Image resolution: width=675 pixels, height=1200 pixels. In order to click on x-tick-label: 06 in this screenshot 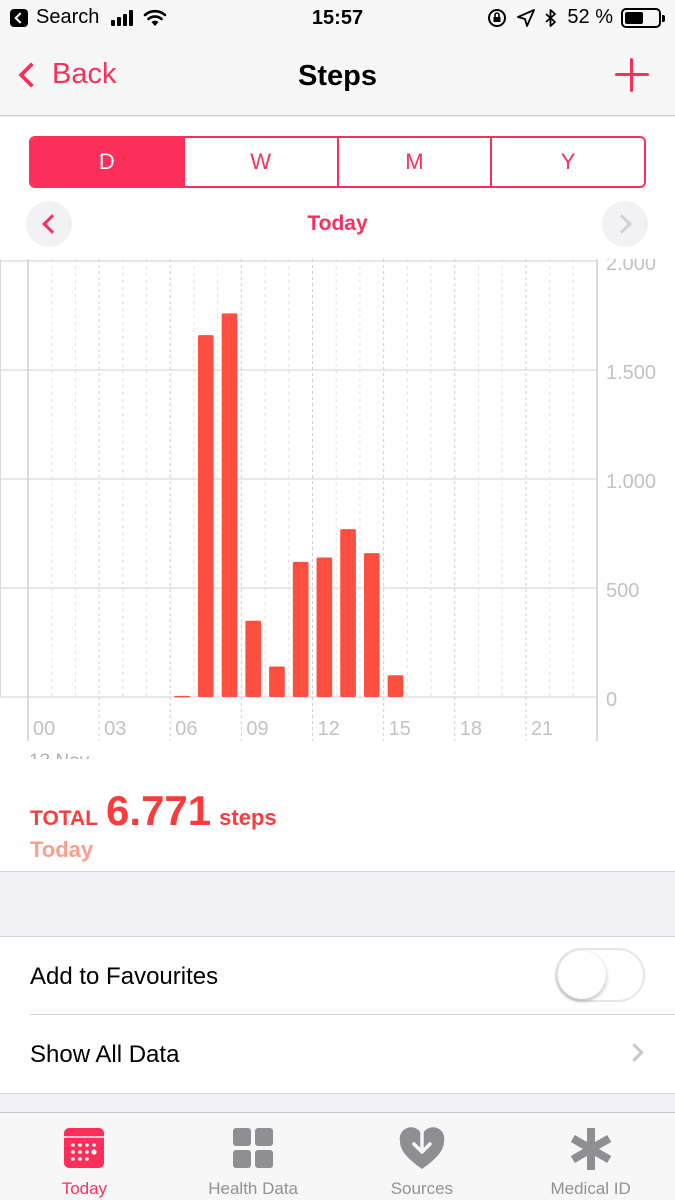, I will do `click(186, 729)`.